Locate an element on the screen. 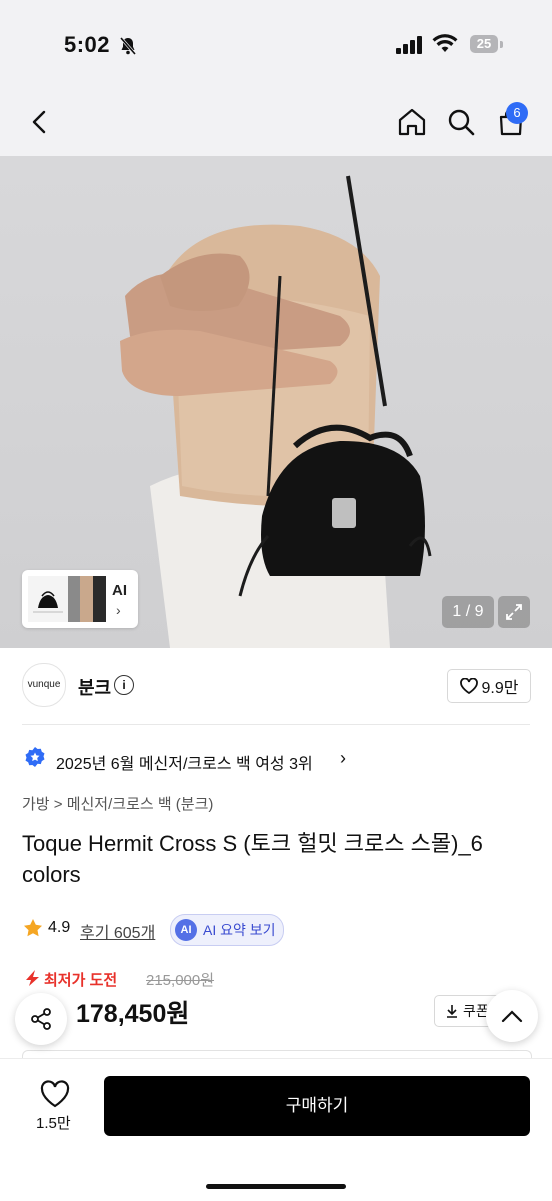  ai-summary-label: AI 요약 보기 is located at coordinates (239, 930).